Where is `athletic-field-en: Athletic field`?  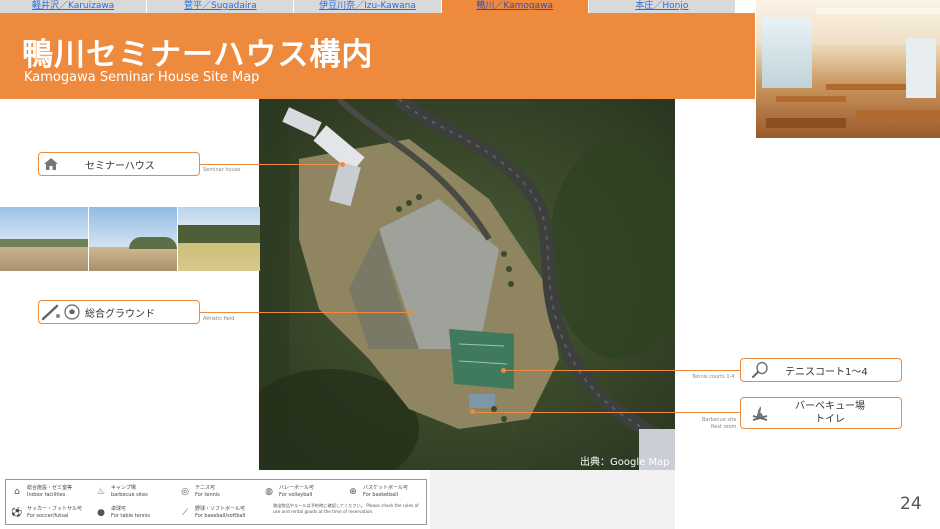
athletic-field-en: Athletic field is located at coordinates (219, 319).